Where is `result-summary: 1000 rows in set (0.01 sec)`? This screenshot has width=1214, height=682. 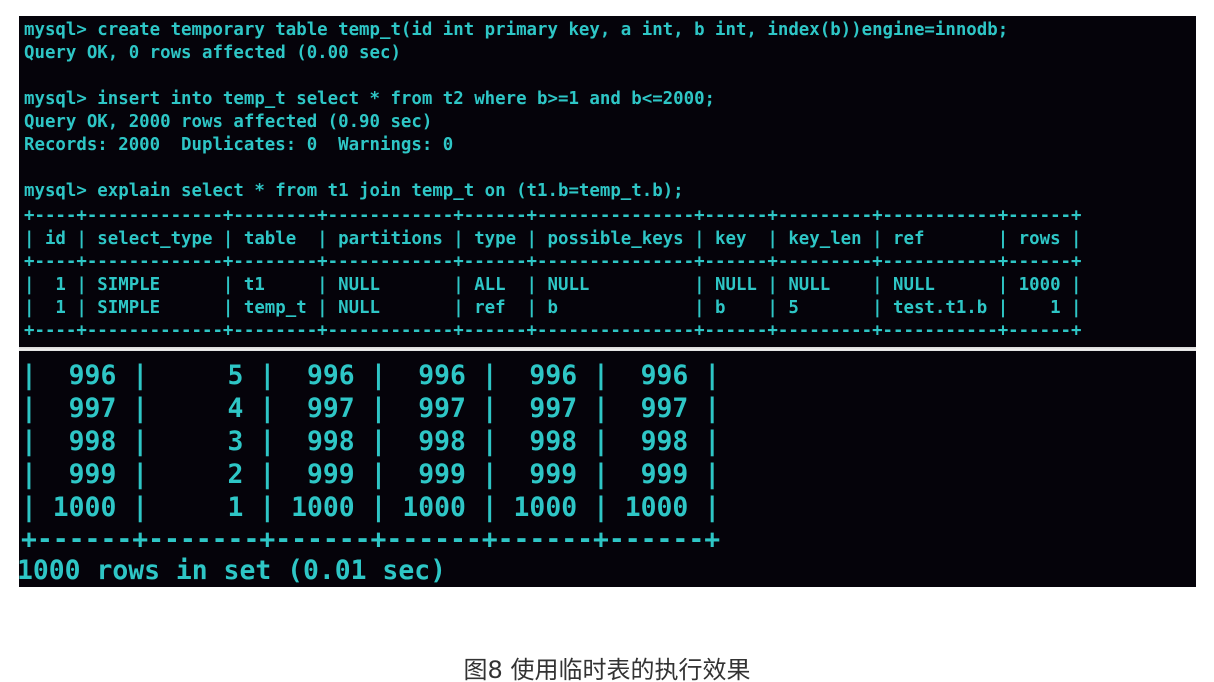 result-summary: 1000 rows in set (0.01 sec) is located at coordinates (232, 570).